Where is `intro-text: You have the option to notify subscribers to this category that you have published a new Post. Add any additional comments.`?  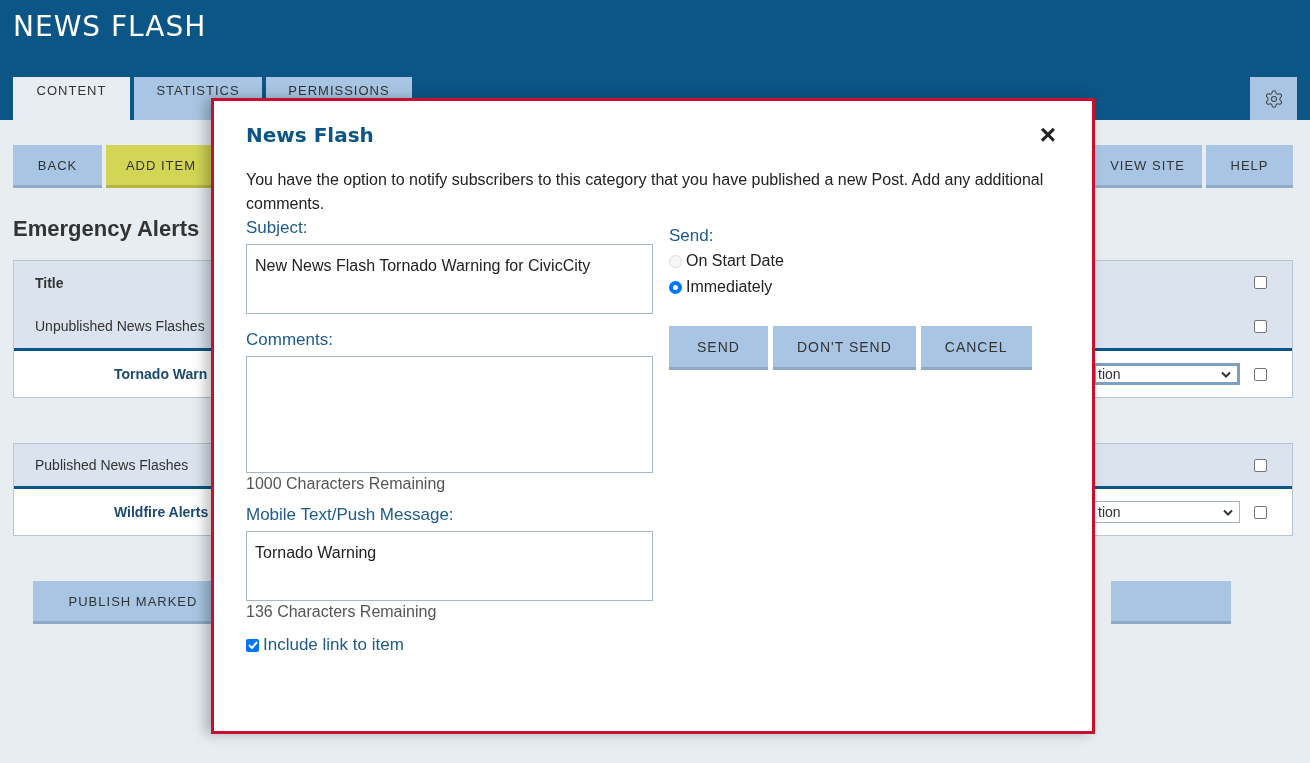 intro-text: You have the option to notify subscribers to this category that you have published a new Post. Add any additional comments. is located at coordinates (645, 192).